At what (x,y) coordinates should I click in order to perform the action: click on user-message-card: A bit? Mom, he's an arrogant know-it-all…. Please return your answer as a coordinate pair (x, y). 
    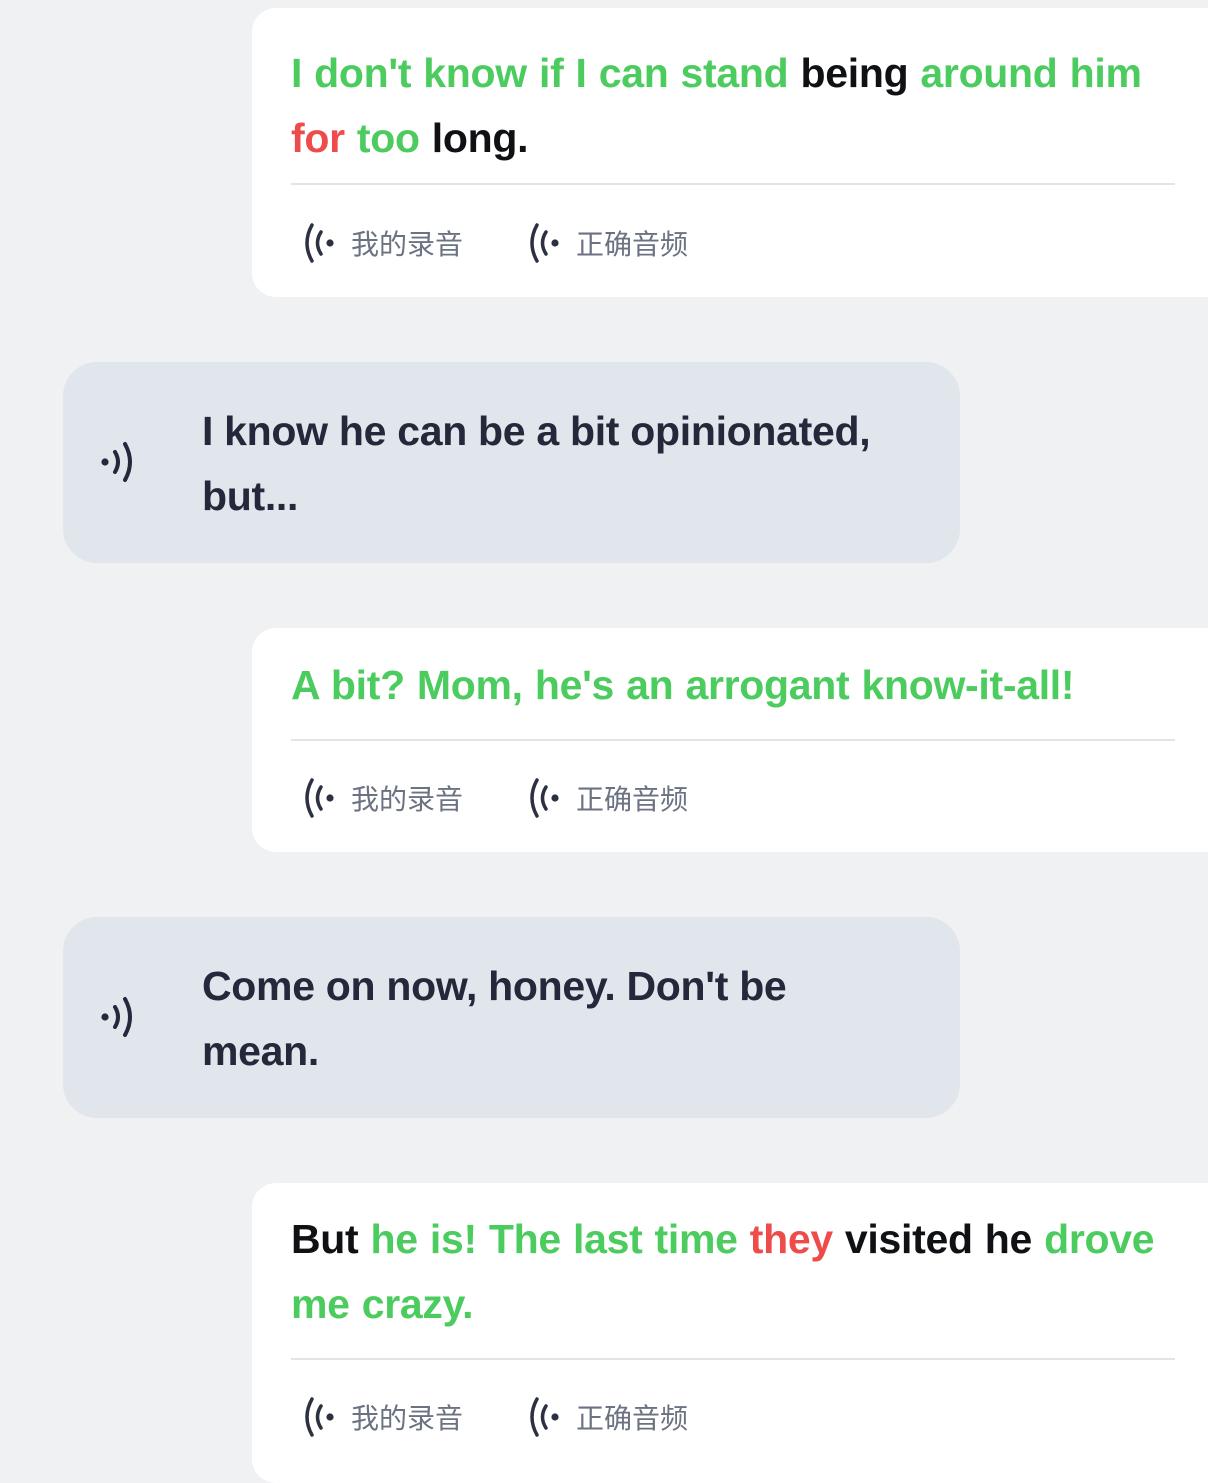
    Looking at the image, I should click on (730, 740).